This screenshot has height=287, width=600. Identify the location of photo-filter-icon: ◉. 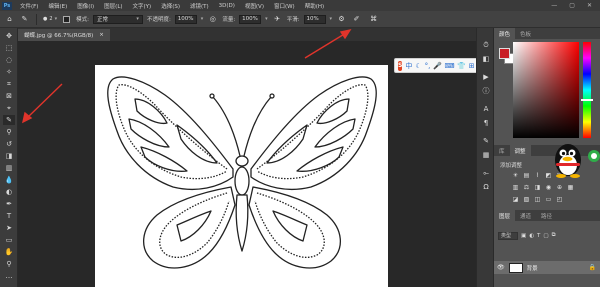
(548, 187).